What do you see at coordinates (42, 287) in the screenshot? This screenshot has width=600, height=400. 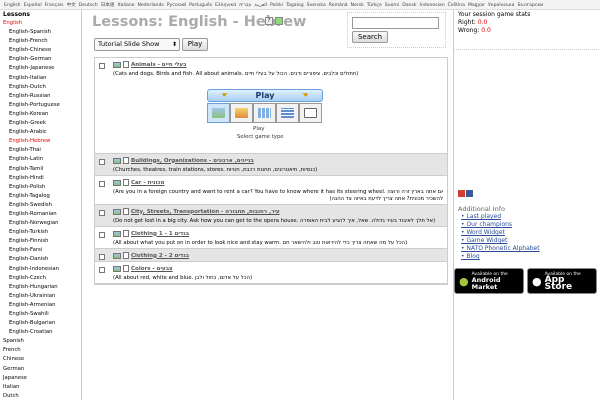 I see `sidebar-item: English-Hungarian` at bounding box center [42, 287].